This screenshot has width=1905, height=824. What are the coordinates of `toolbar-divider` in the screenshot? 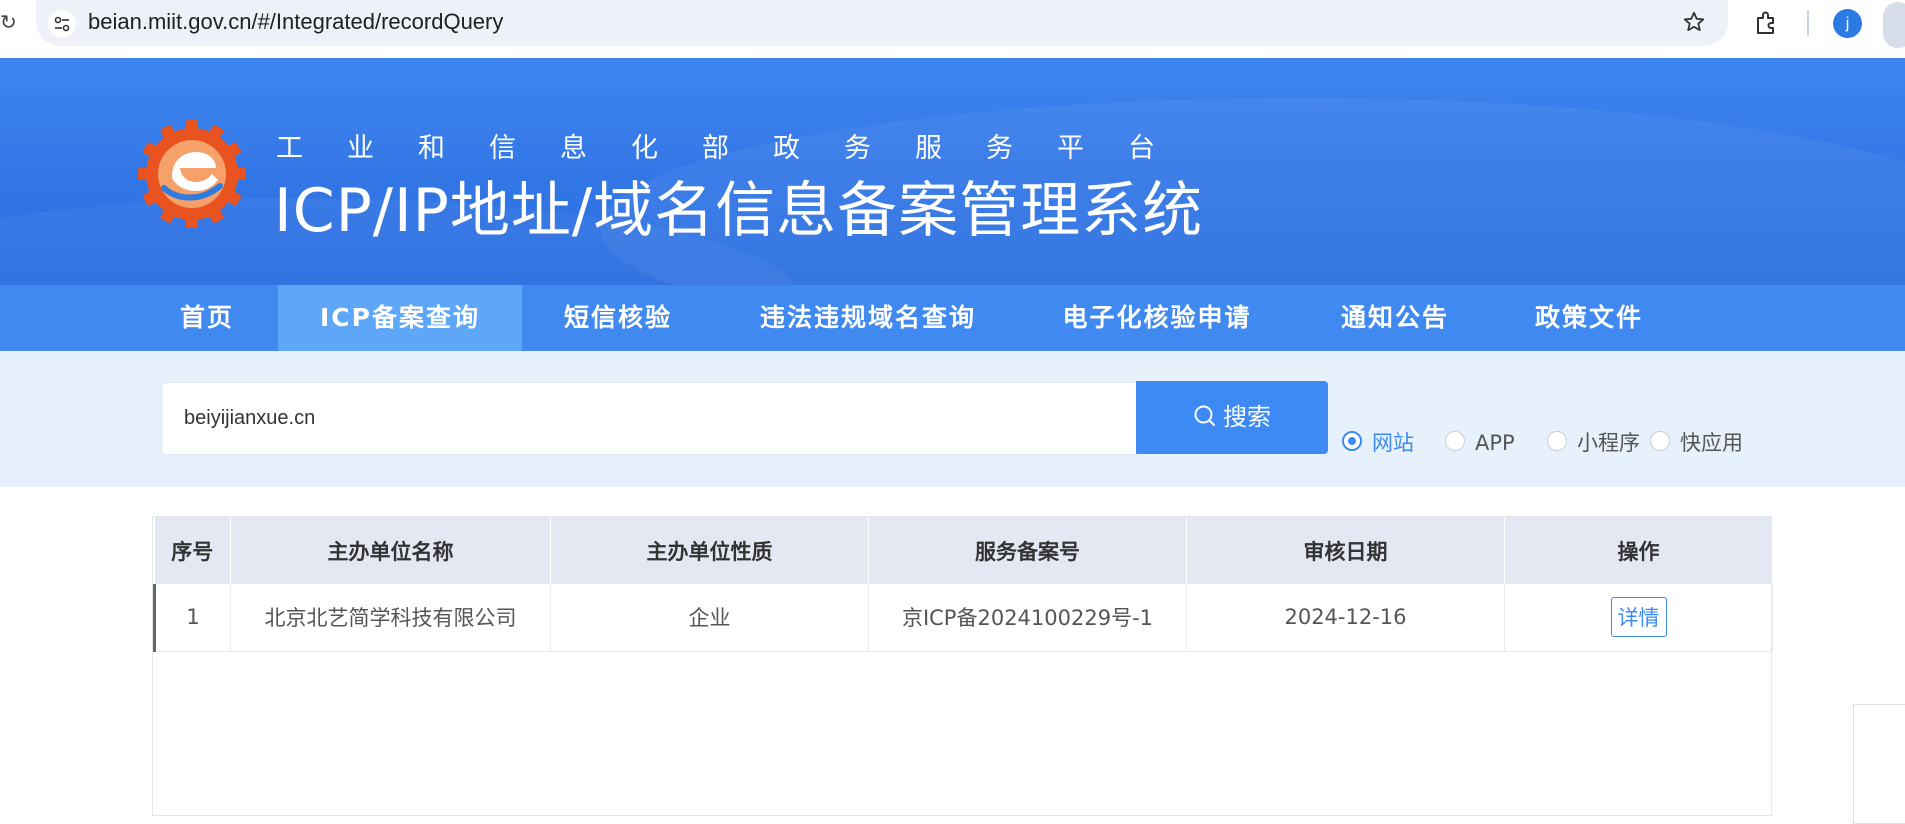 It's located at (1808, 23).